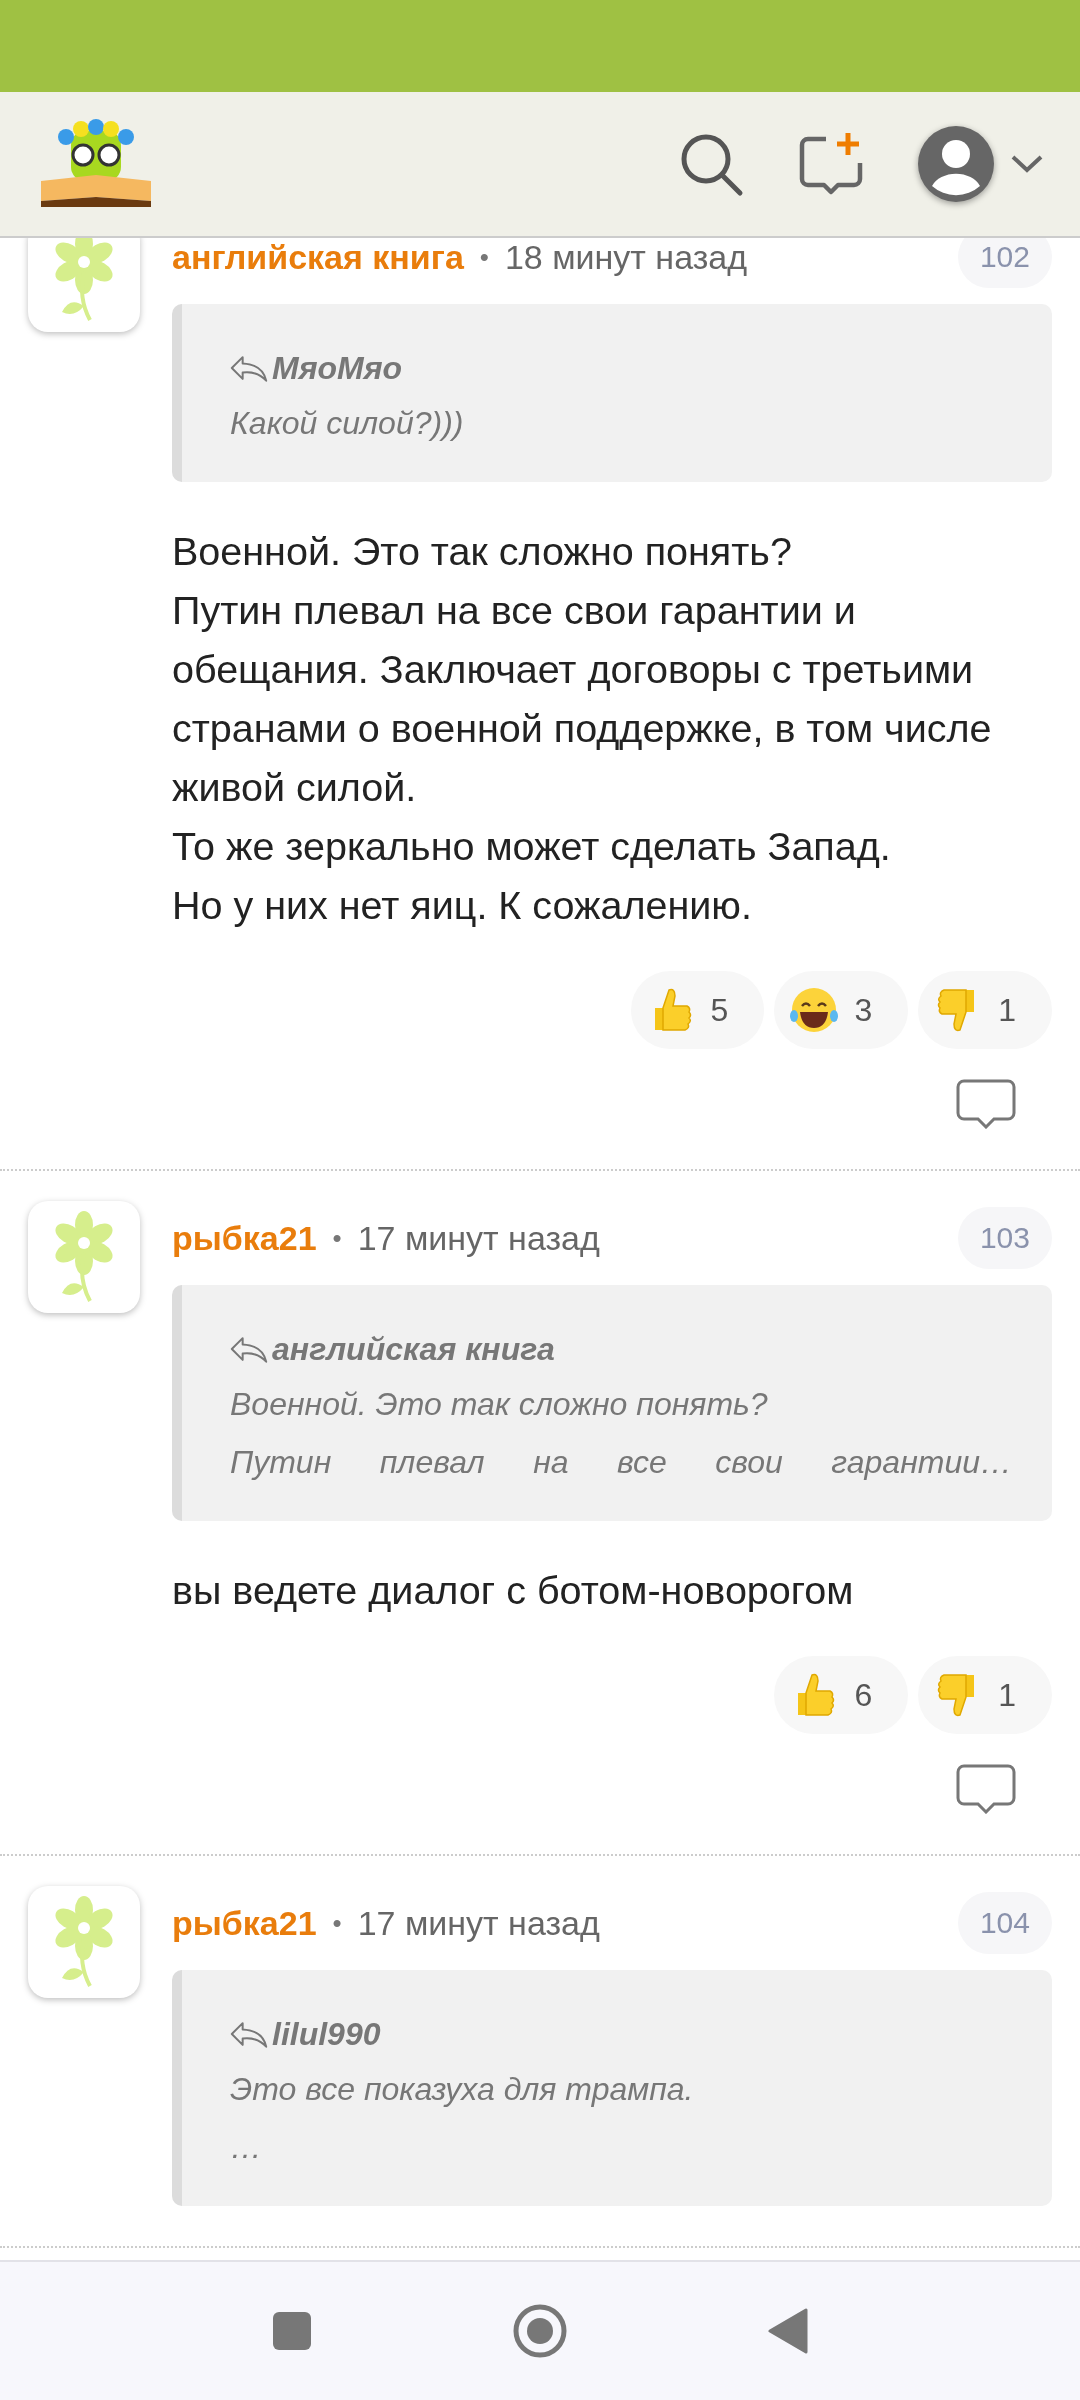  I want to click on back-icon, so click(788, 2331).